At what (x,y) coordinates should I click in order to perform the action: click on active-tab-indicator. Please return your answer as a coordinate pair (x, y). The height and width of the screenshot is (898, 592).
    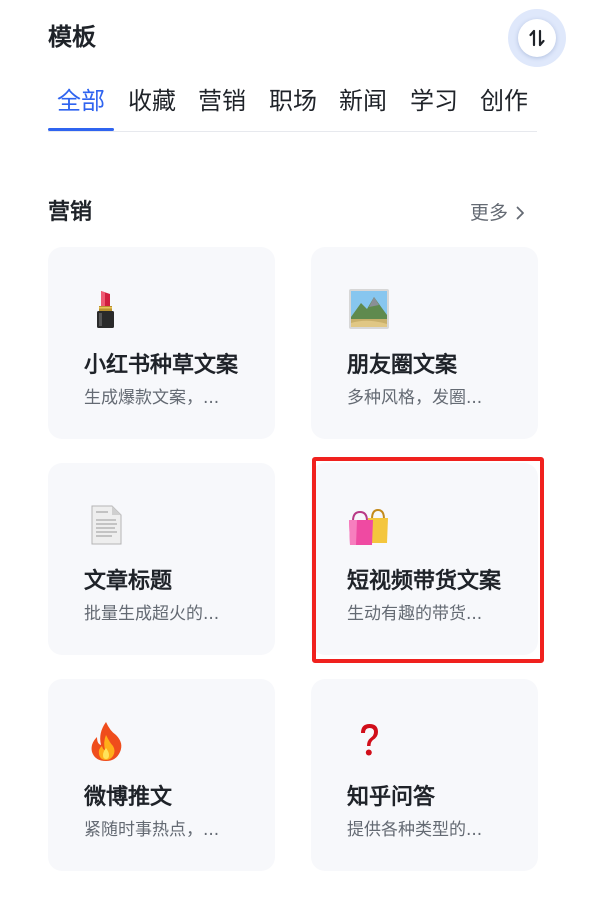
    Looking at the image, I should click on (81, 129).